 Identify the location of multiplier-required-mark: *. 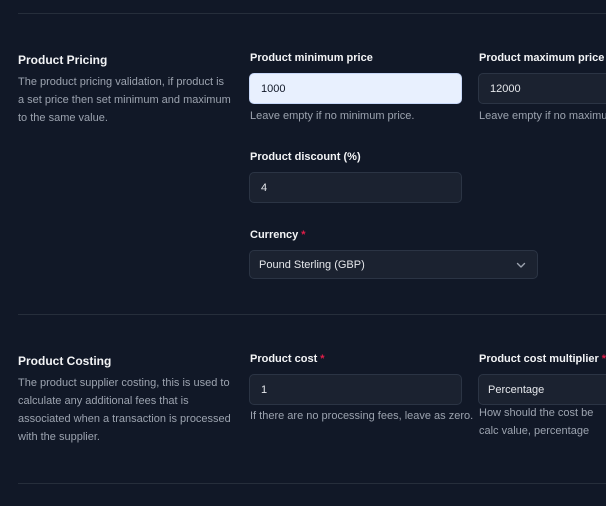
(603, 359).